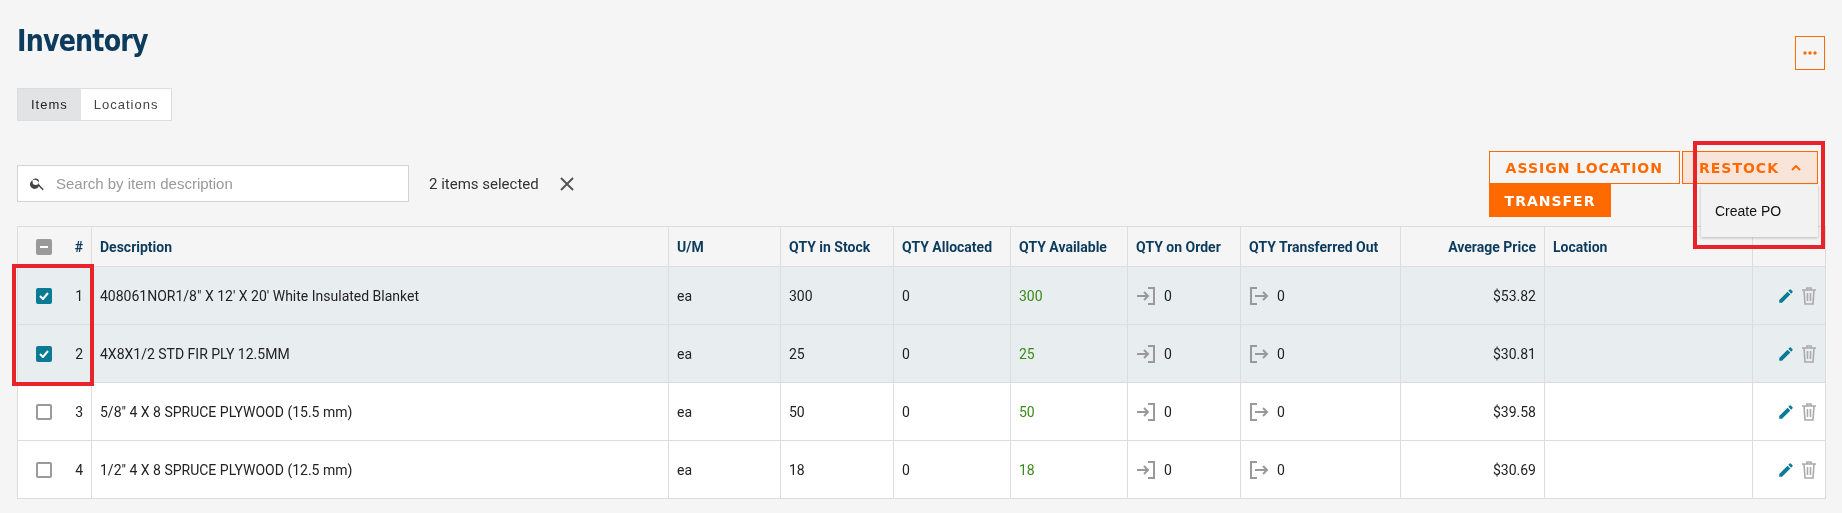 The image size is (1842, 513). What do you see at coordinates (195, 353) in the screenshot?
I see `table-cell: 4X8X1/2 STD FIR PLY 12.5MM` at bounding box center [195, 353].